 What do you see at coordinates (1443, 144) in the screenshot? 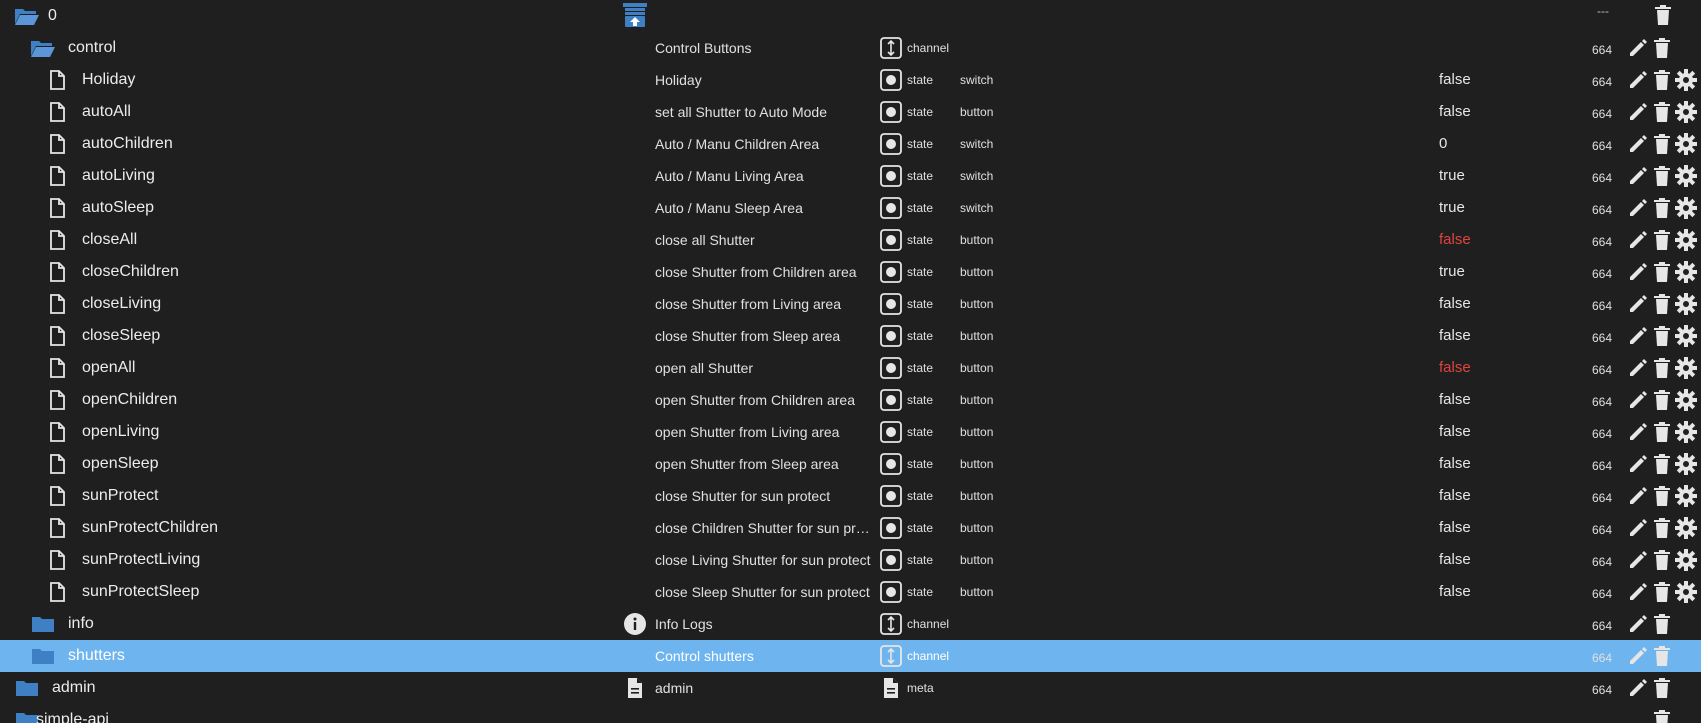
I see `object-value: 0` at bounding box center [1443, 144].